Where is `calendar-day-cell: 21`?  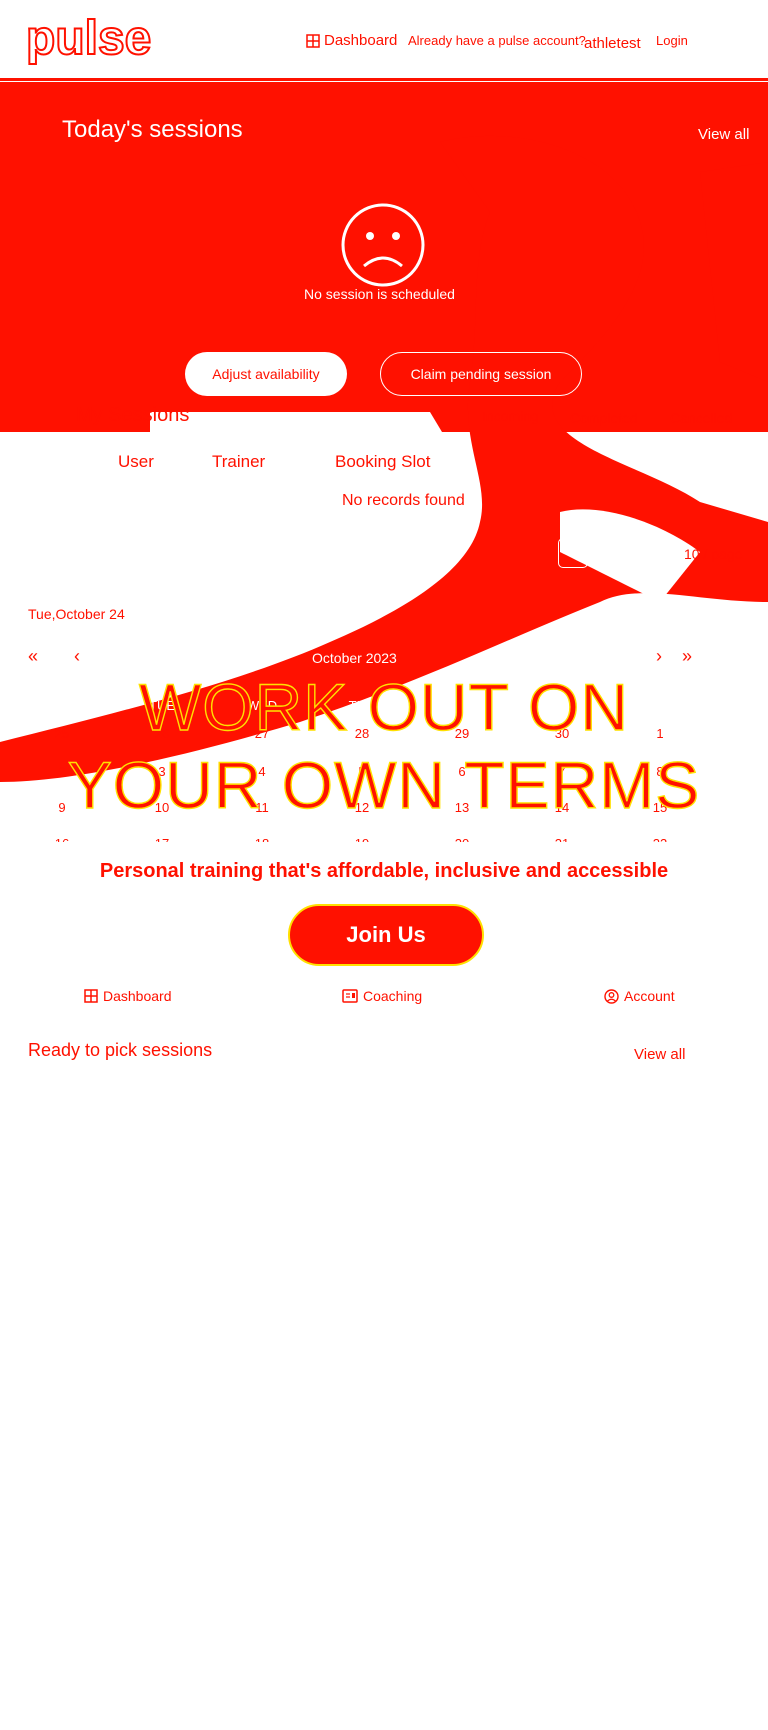
calendar-day-cell: 21 is located at coordinates (562, 839).